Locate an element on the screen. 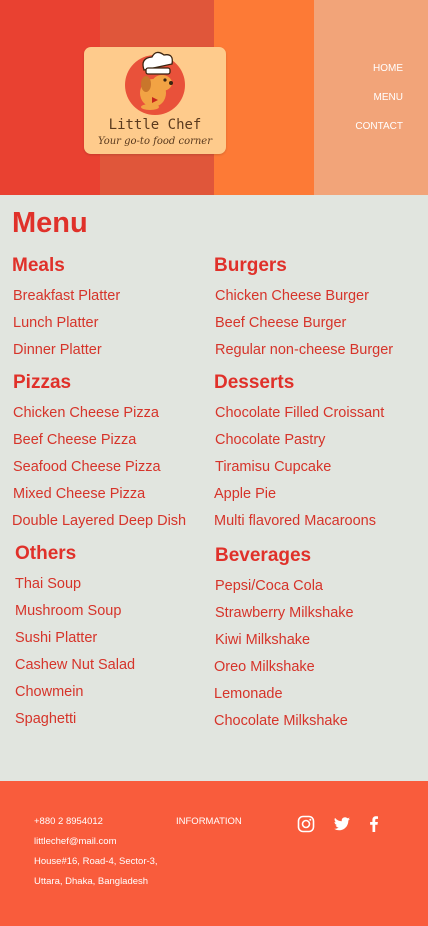 The image size is (428, 926). footer-address-line1: House#16, Road-4, Sector-3, is located at coordinates (96, 861).